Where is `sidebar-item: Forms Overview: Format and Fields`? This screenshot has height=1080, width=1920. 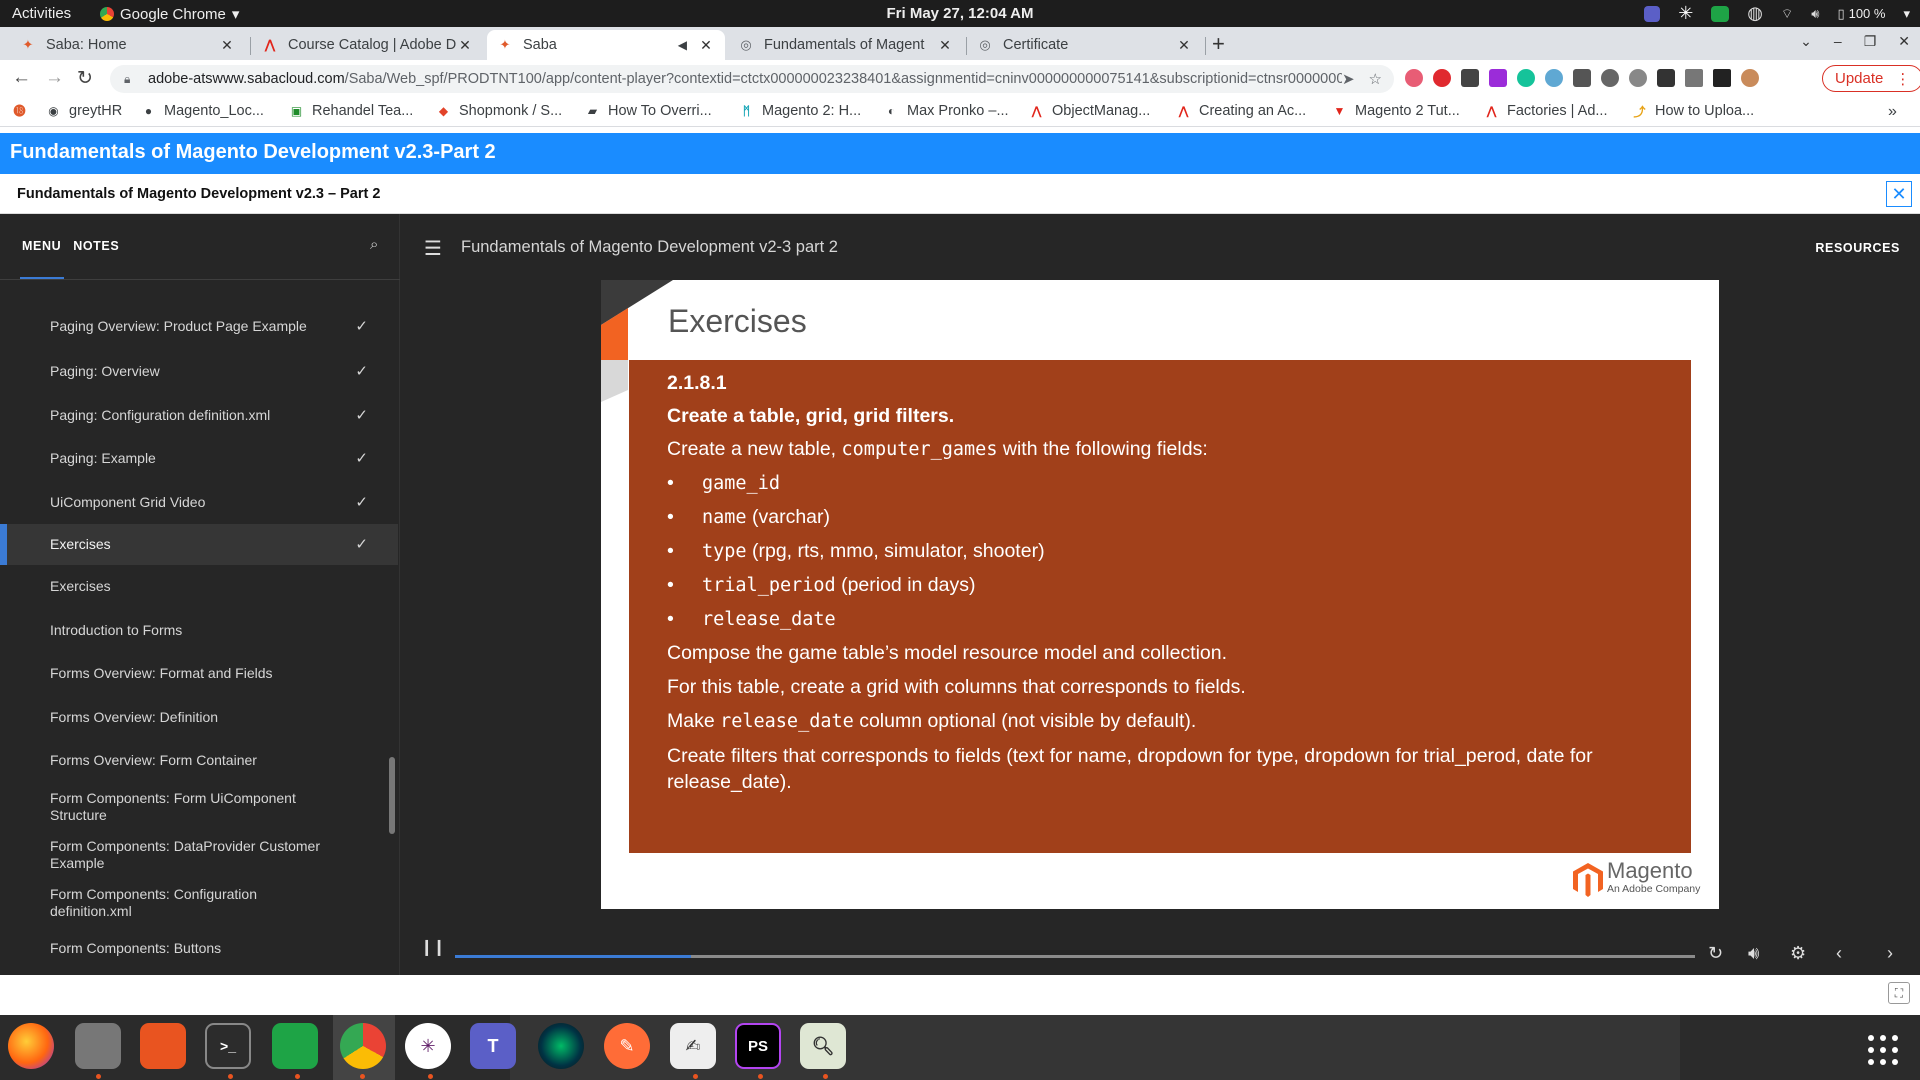 sidebar-item: Forms Overview: Format and Fields is located at coordinates (199, 674).